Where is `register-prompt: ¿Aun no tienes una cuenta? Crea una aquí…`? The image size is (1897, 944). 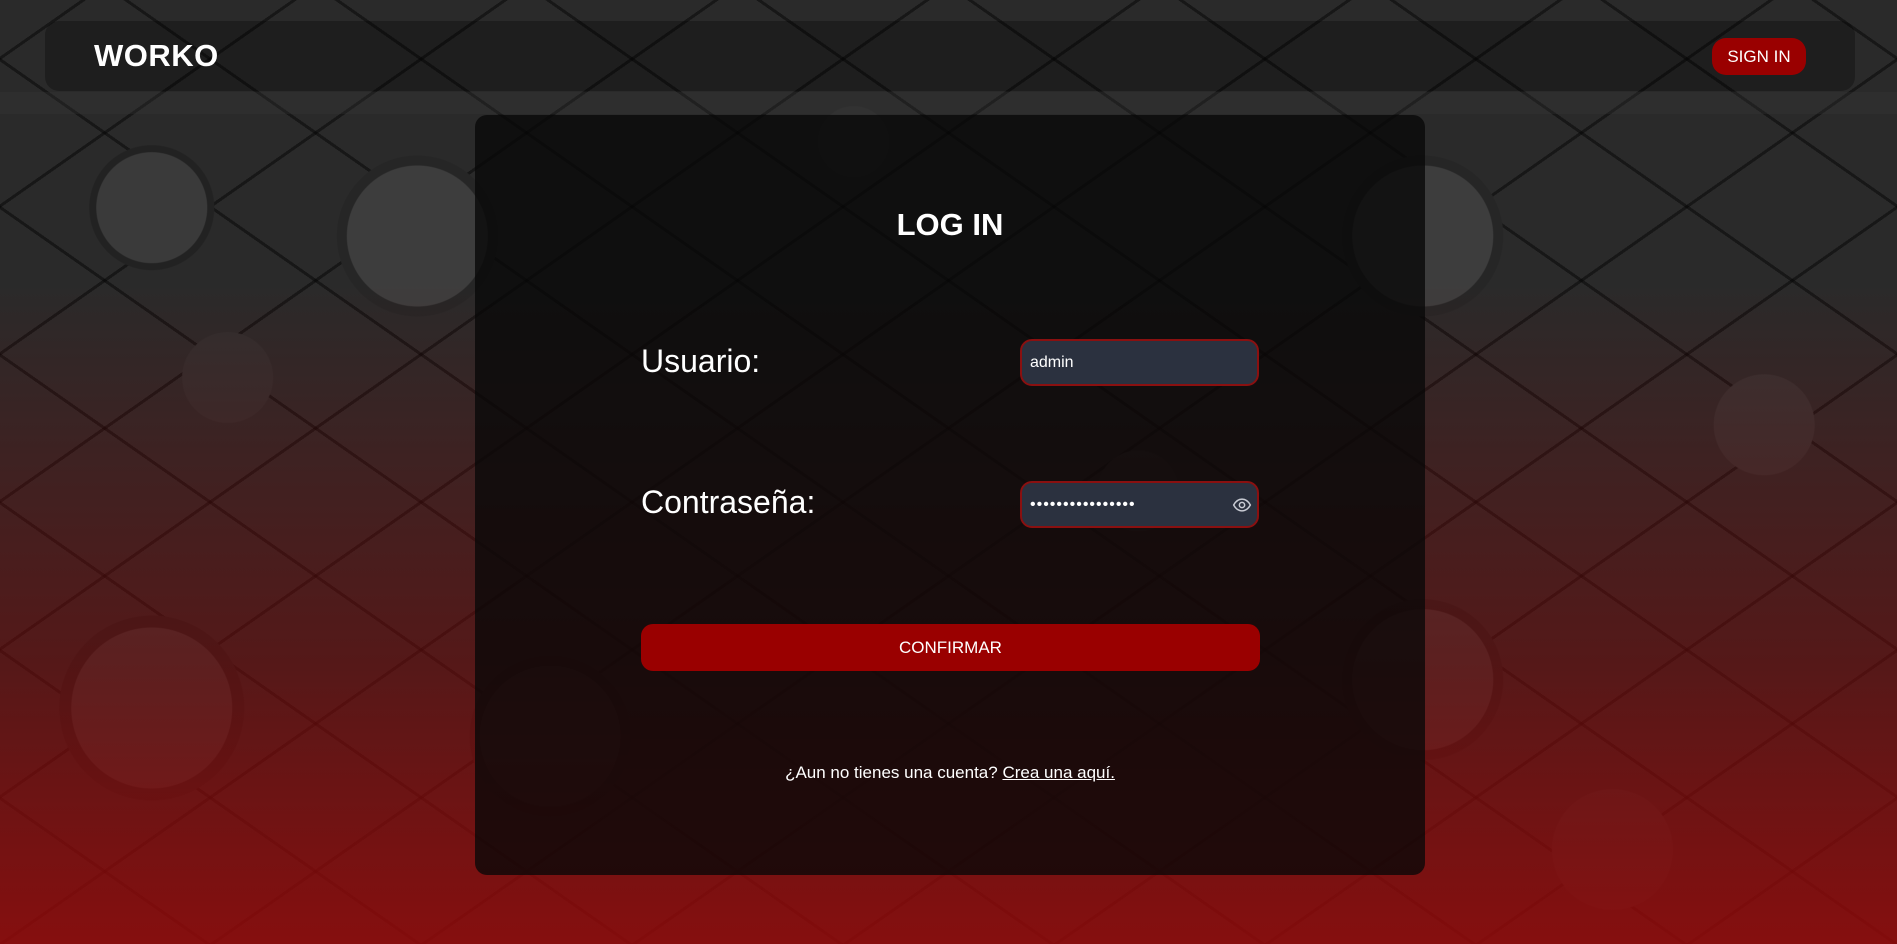
register-prompt: ¿Aun no tienes una cuenta? Crea una aquí… is located at coordinates (950, 773).